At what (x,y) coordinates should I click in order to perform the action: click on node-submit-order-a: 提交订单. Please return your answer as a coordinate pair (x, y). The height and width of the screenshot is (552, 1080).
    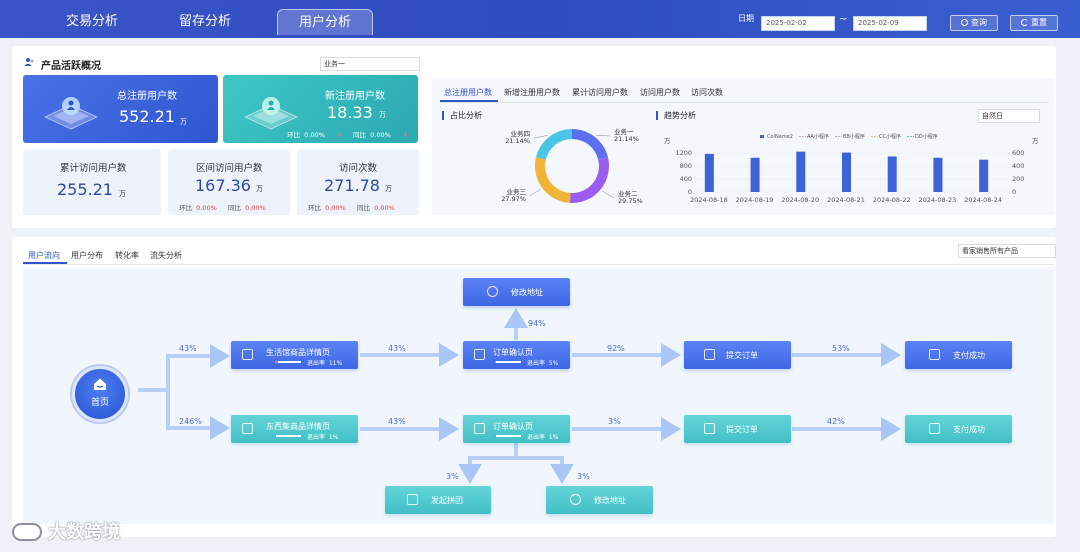
    Looking at the image, I should click on (737, 355).